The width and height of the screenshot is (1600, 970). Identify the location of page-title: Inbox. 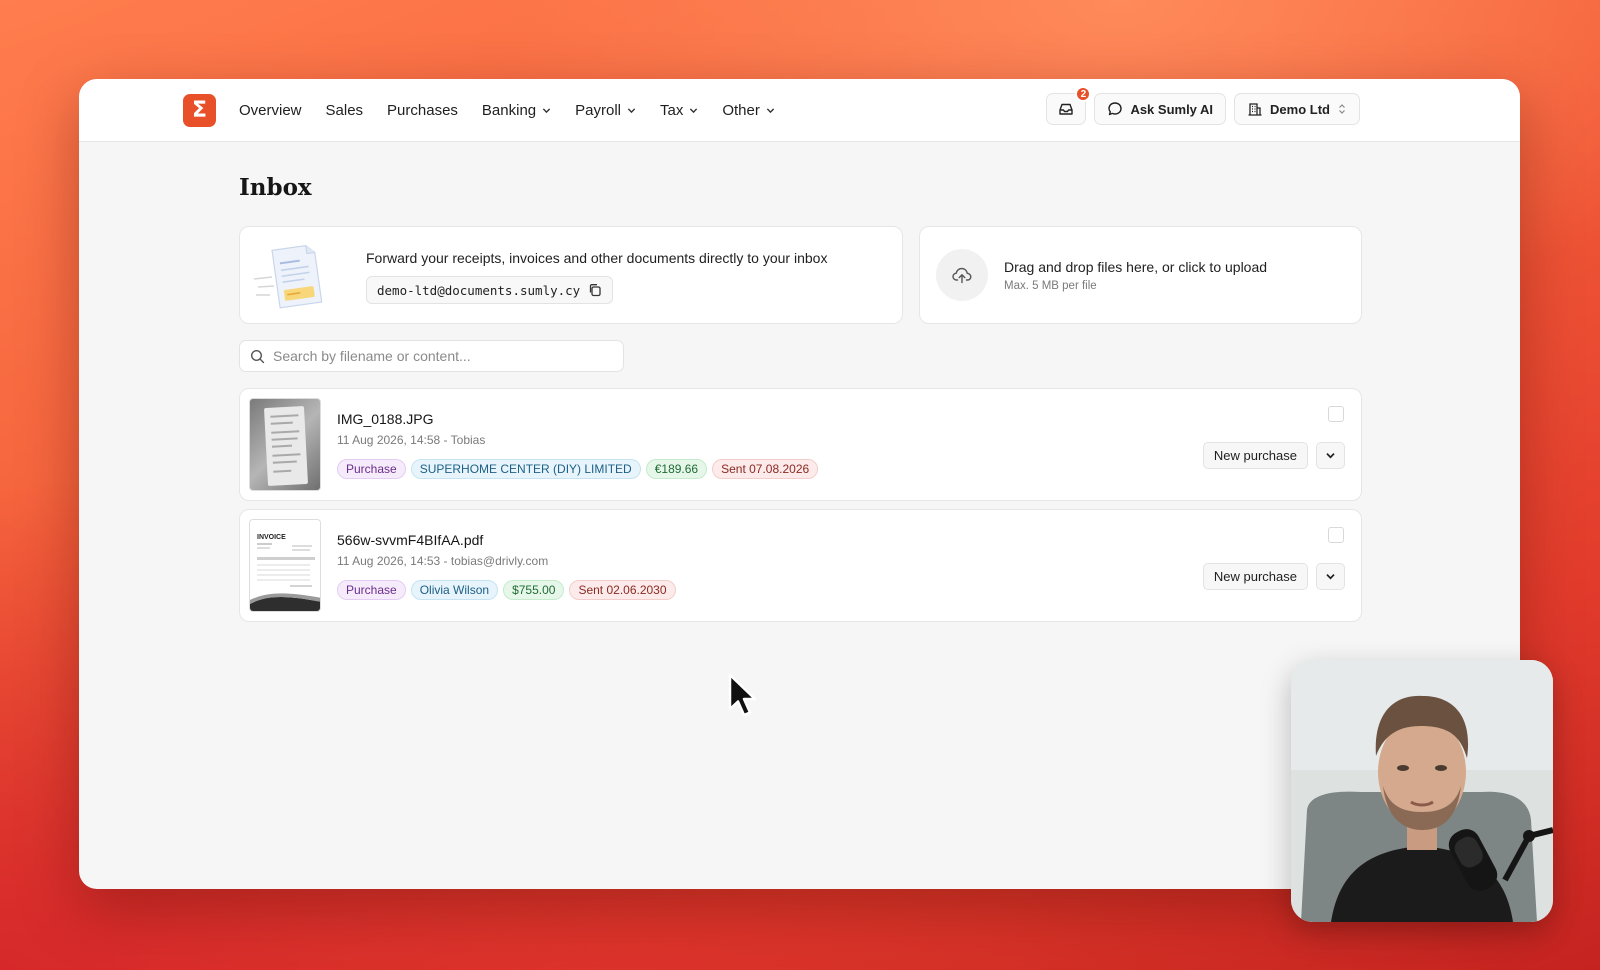
(275, 187).